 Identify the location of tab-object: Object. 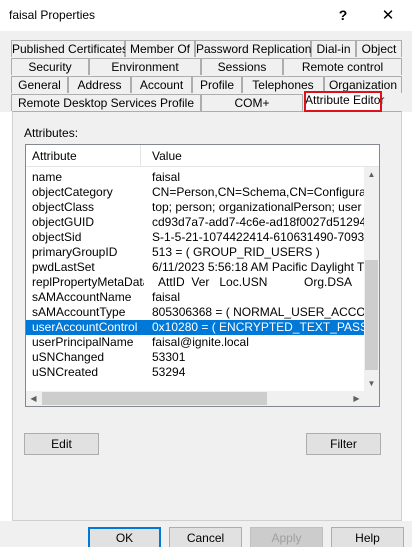
(379, 48).